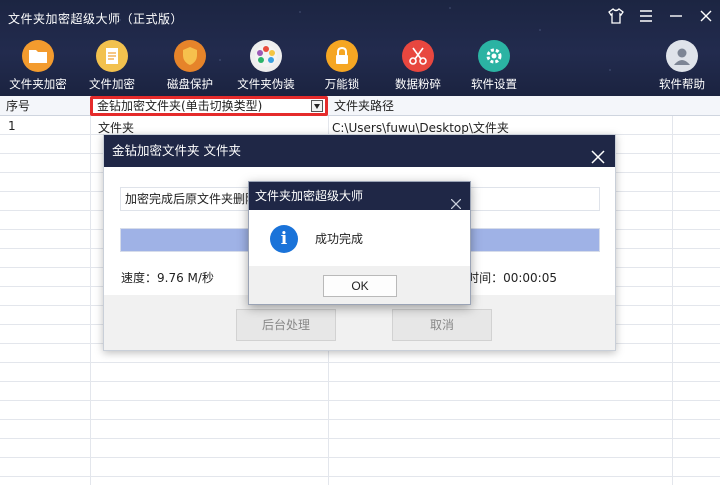 This screenshot has width=720, height=485. Describe the element at coordinates (96, 19) in the screenshot. I see `app-title: 文件夹加密超级大师（正式版）` at that location.